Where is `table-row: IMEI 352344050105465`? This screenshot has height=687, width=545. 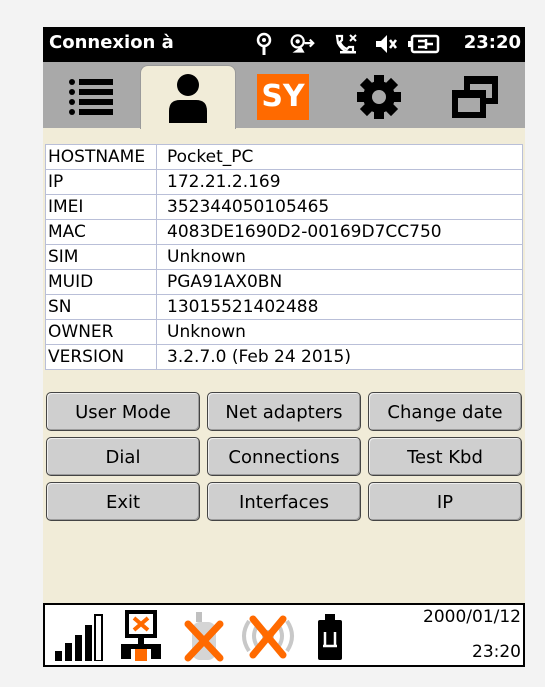 table-row: IMEI 352344050105465 is located at coordinates (284, 207).